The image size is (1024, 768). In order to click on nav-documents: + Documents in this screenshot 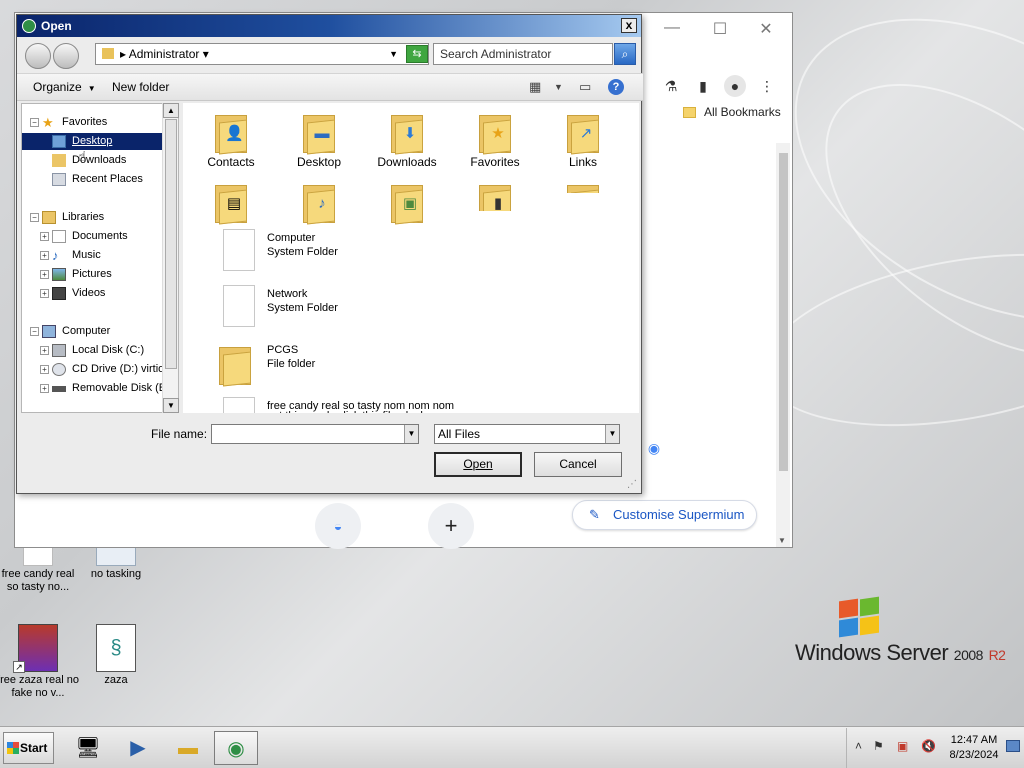, I will do `click(92, 236)`.